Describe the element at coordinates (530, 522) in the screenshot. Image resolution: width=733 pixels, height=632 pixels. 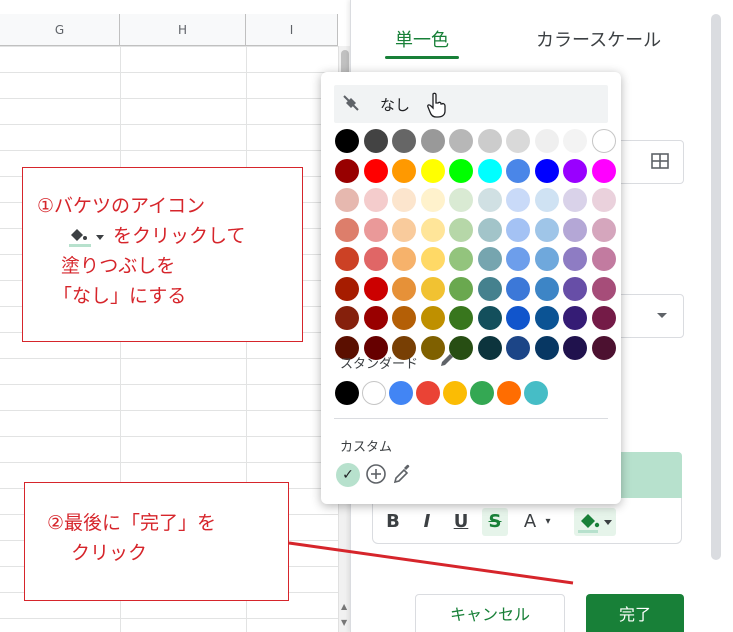
I see `text-color-button: A` at that location.